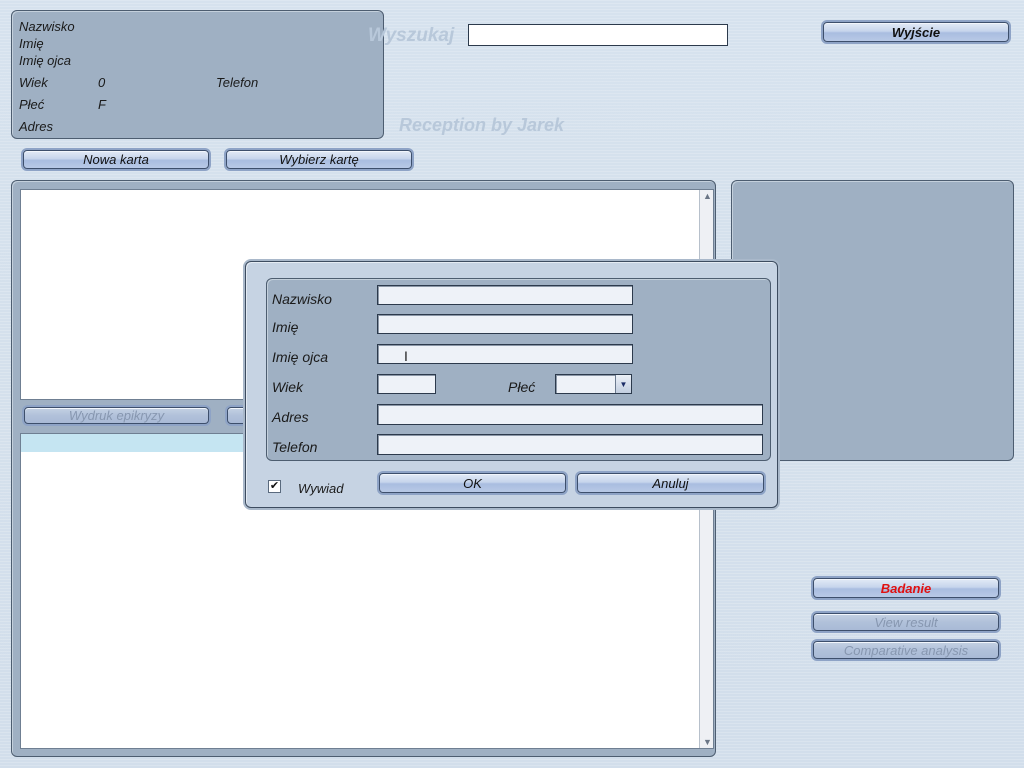 Image resolution: width=1024 pixels, height=768 pixels. What do you see at coordinates (321, 488) in the screenshot?
I see `interview-label: Wywiad` at bounding box center [321, 488].